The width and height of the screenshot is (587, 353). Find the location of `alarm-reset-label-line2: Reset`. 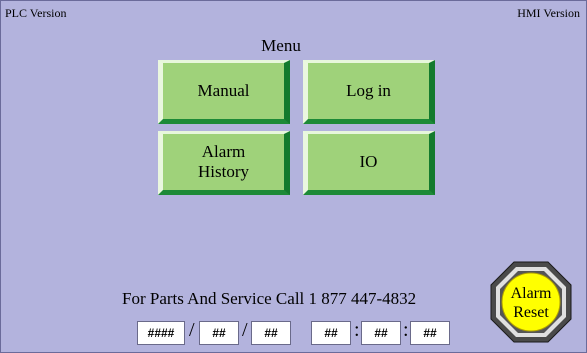

alarm-reset-label-line2: Reset is located at coordinates (531, 312).